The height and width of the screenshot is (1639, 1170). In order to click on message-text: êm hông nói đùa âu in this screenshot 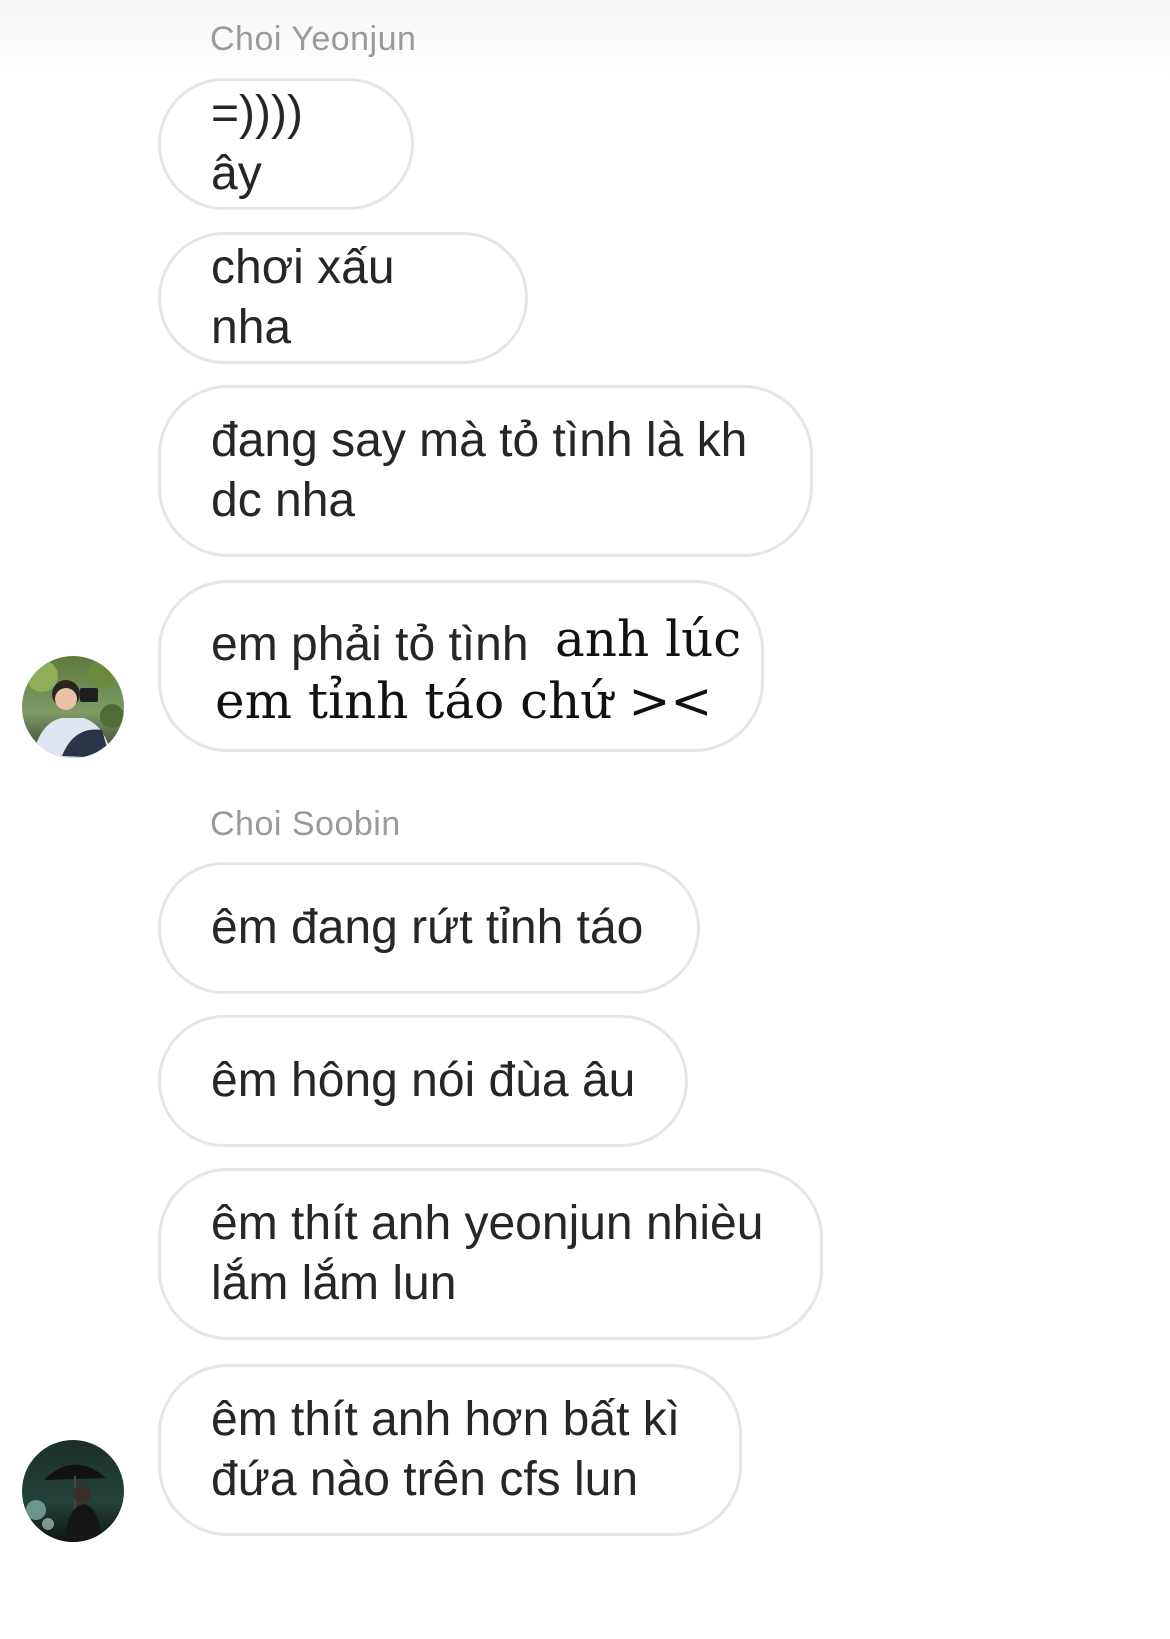, I will do `click(423, 1080)`.